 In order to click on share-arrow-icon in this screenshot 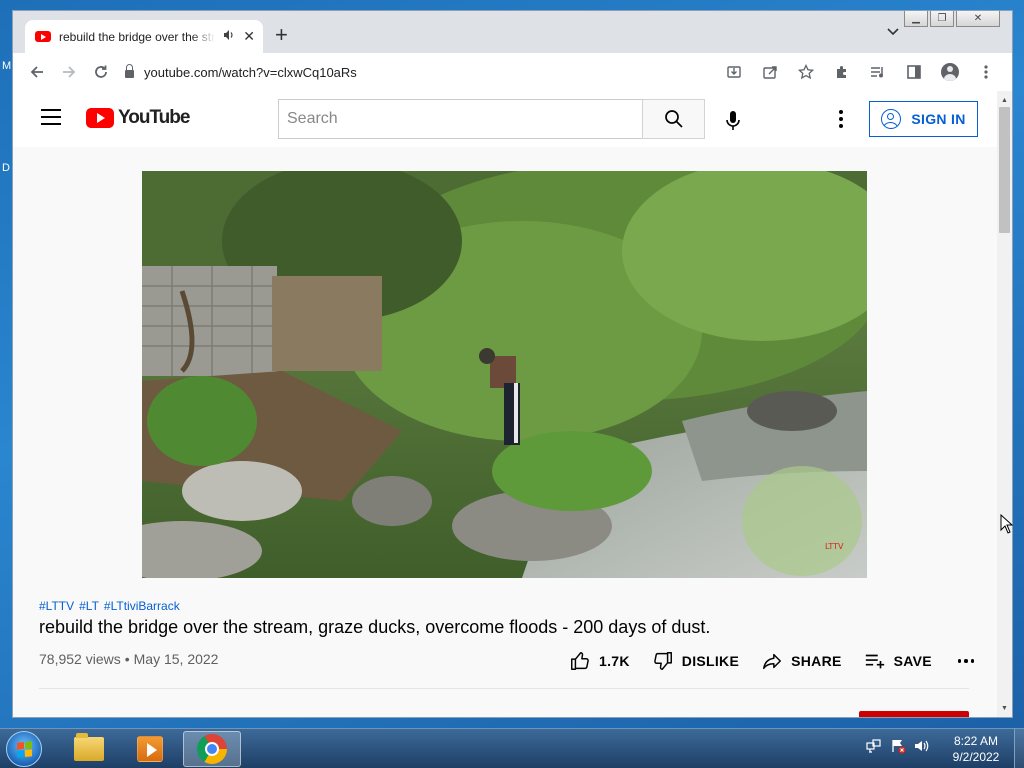, I will do `click(772, 661)`.